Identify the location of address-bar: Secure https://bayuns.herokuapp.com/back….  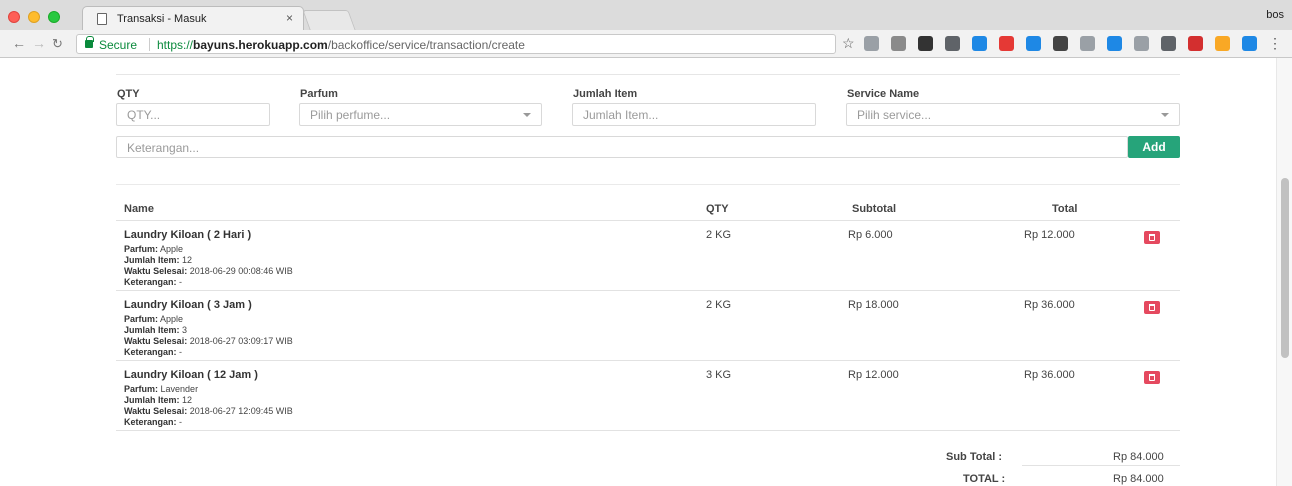
(456, 44).